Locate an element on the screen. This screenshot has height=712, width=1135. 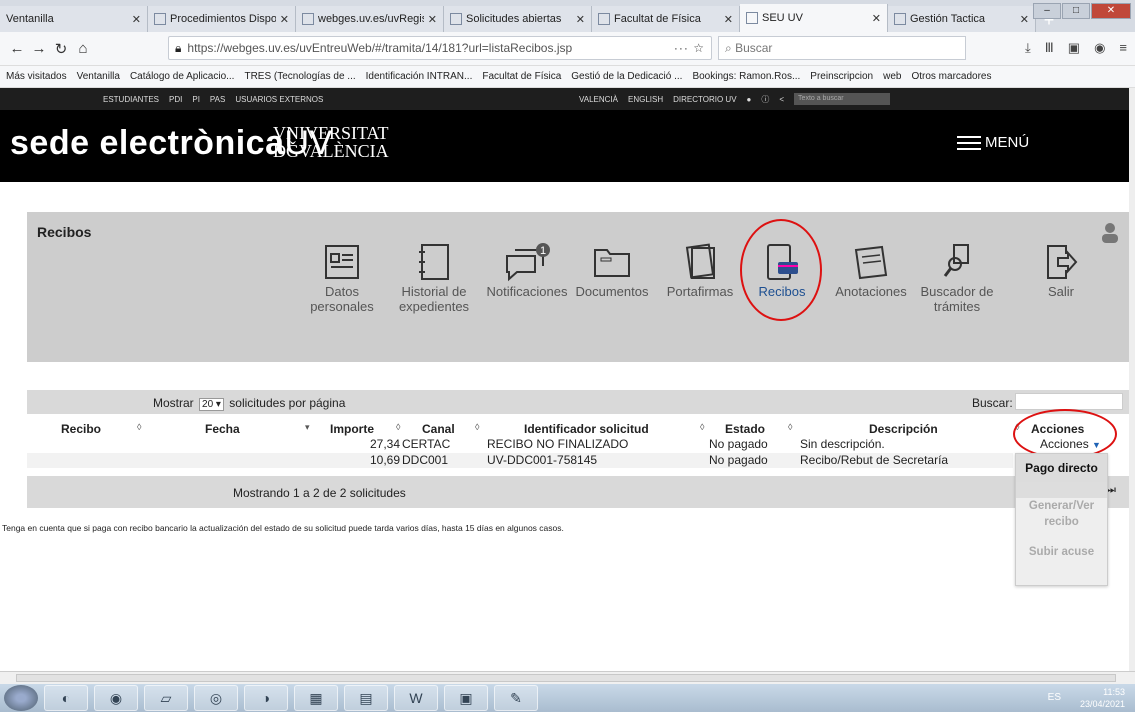
horizontal-scrollbar is located at coordinates (567, 677).